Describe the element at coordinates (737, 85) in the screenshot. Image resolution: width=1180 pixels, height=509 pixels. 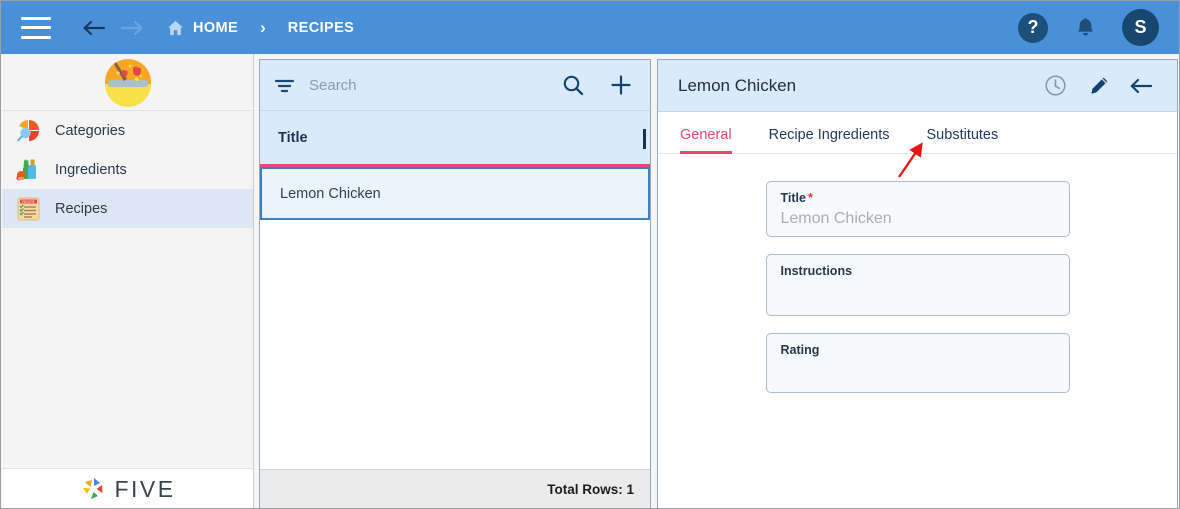
I see `page-title: Lemon Chicken` at that location.